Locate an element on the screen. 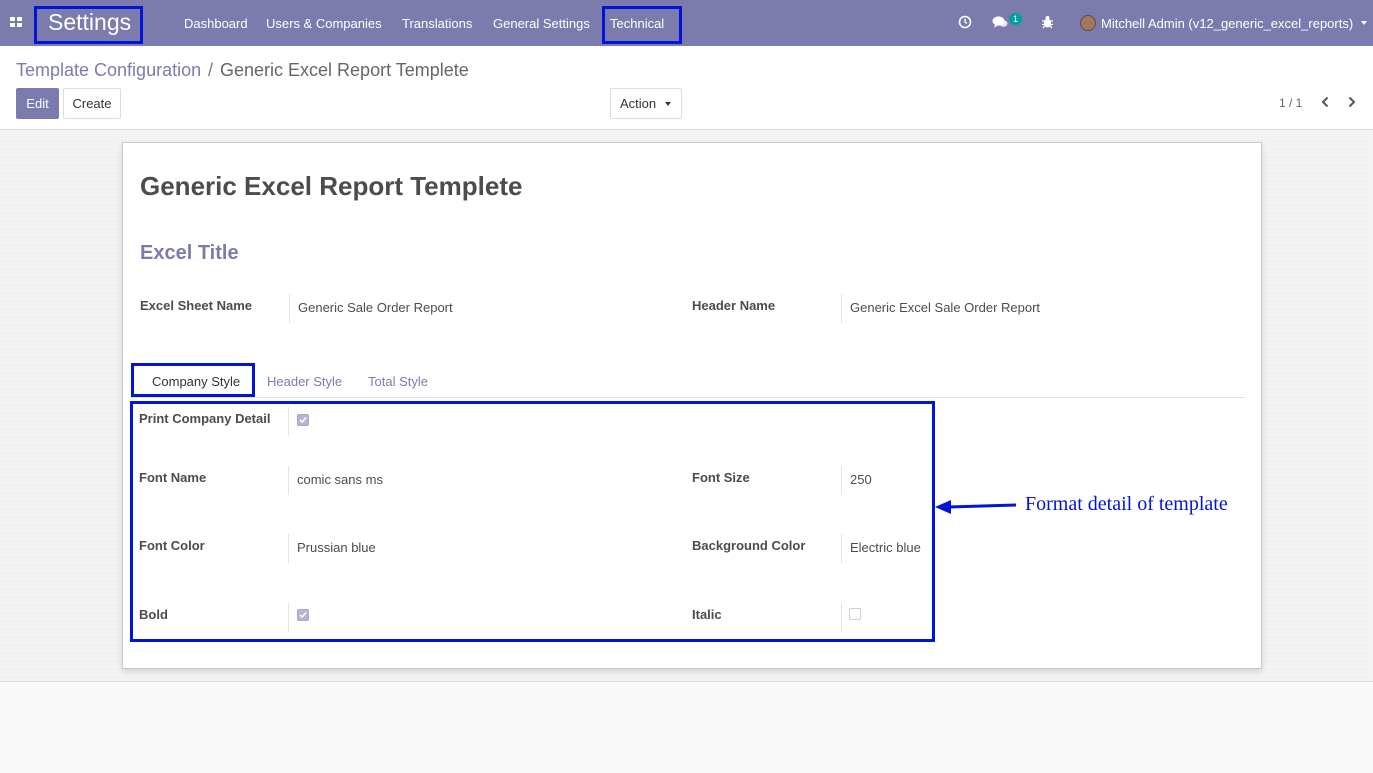 This screenshot has height=773, width=1373. header-name-label: Header Name is located at coordinates (734, 305).